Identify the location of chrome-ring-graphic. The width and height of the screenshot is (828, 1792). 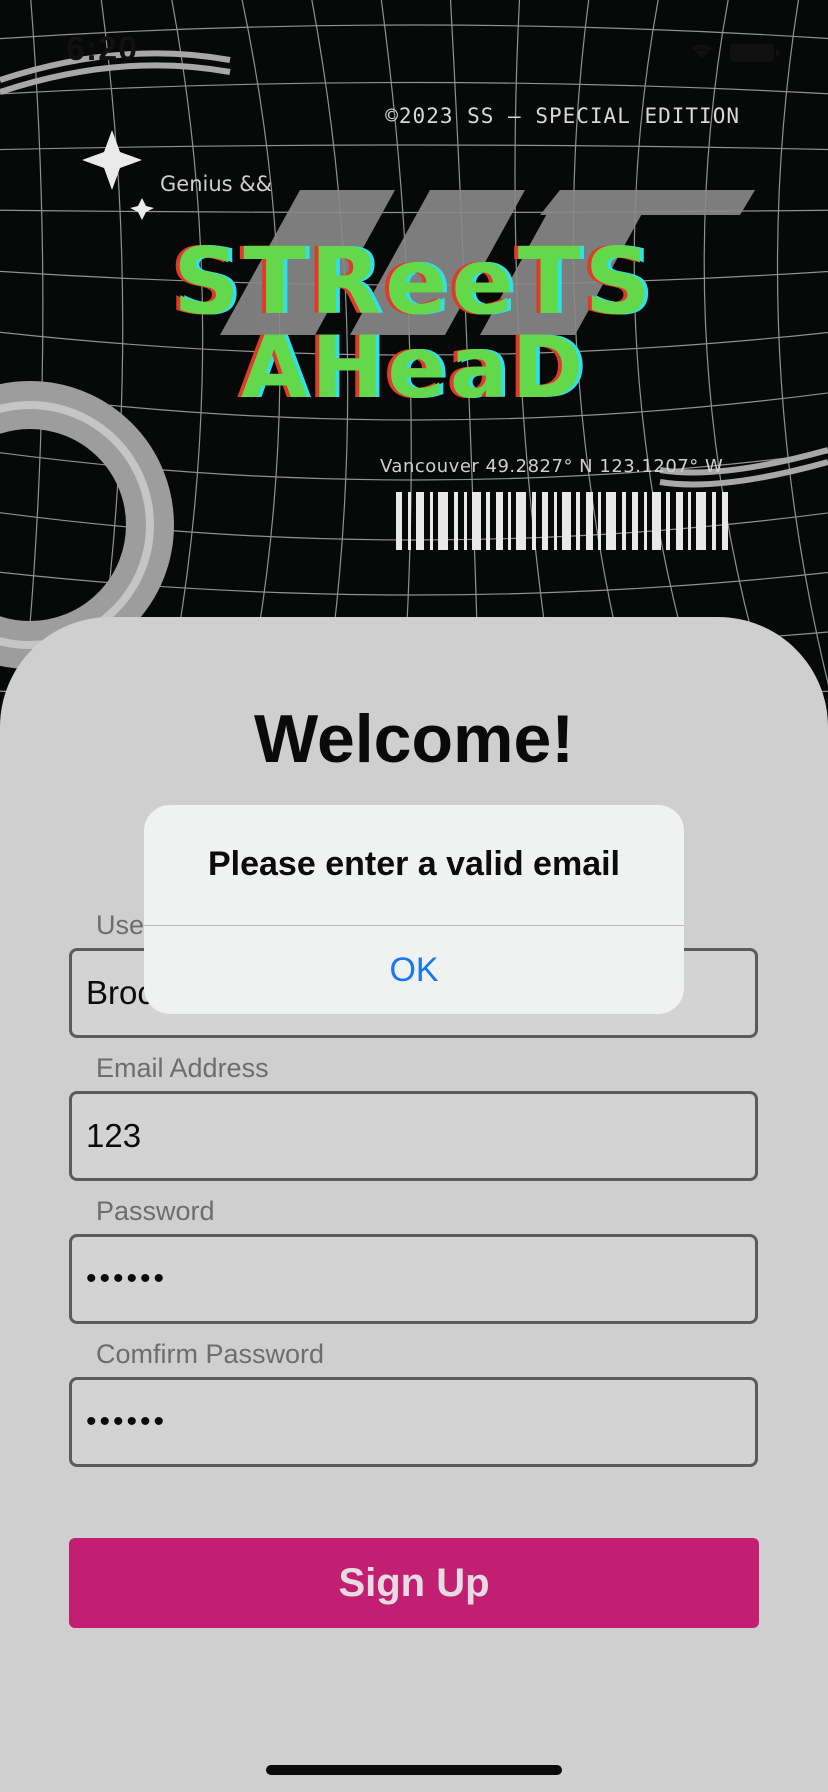
(87, 525).